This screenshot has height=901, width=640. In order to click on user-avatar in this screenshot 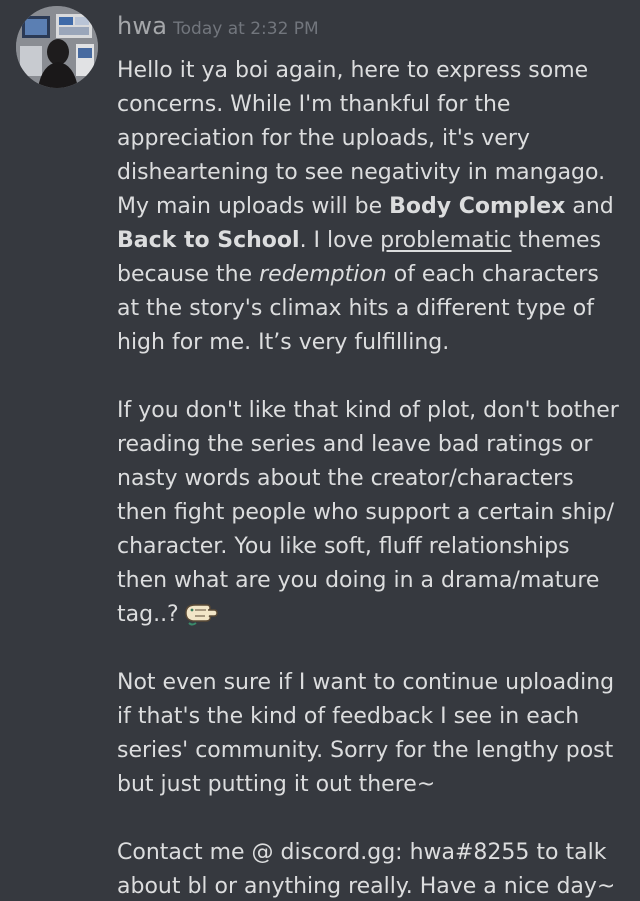, I will do `click(57, 47)`.